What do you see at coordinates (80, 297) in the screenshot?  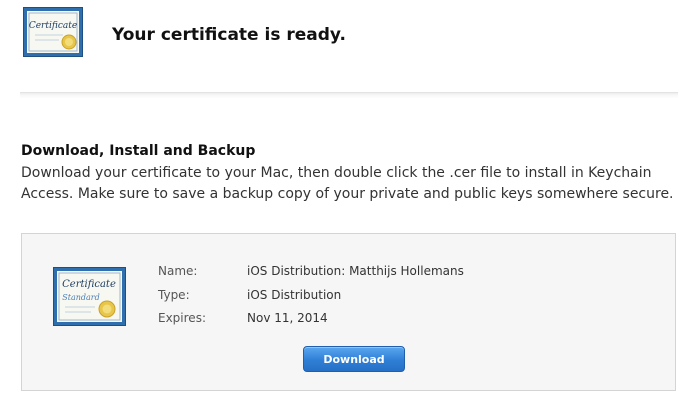 I see `svg-text: Standard` at bounding box center [80, 297].